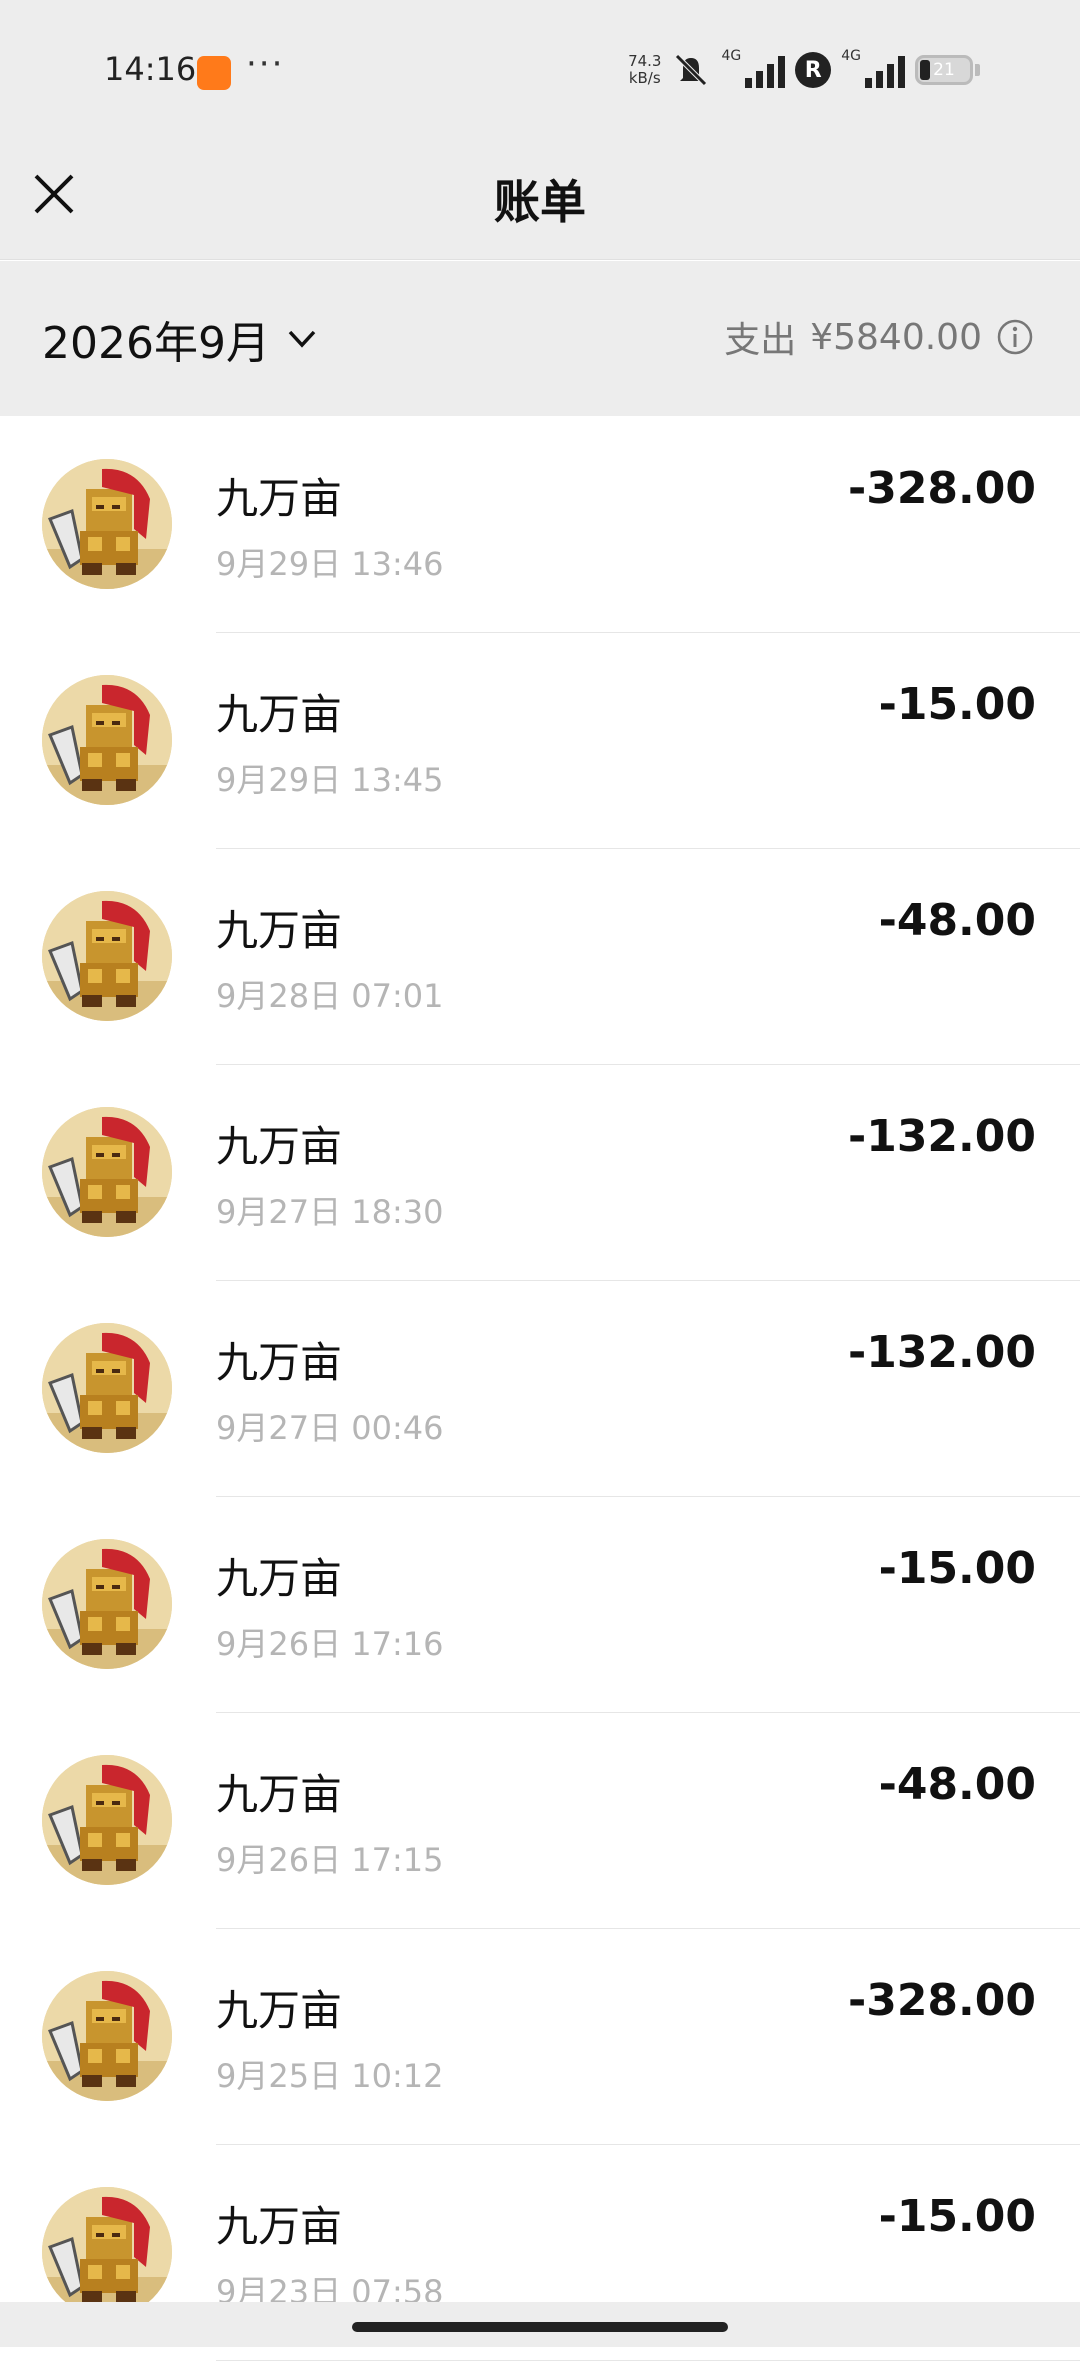 This screenshot has height=2361, width=1080. Describe the element at coordinates (896, 337) in the screenshot. I see `summary-value: ¥5840.00` at that location.